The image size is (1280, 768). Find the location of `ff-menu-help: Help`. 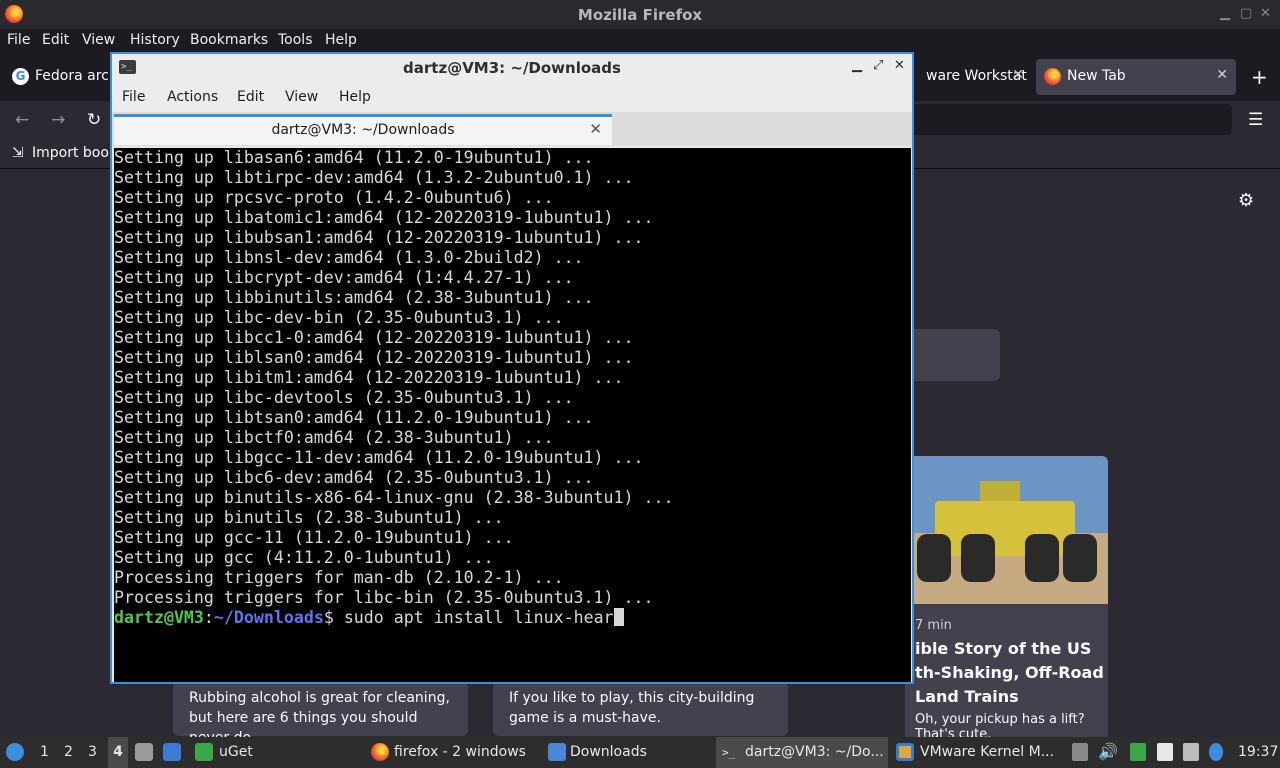

ff-menu-help: Help is located at coordinates (341, 40).